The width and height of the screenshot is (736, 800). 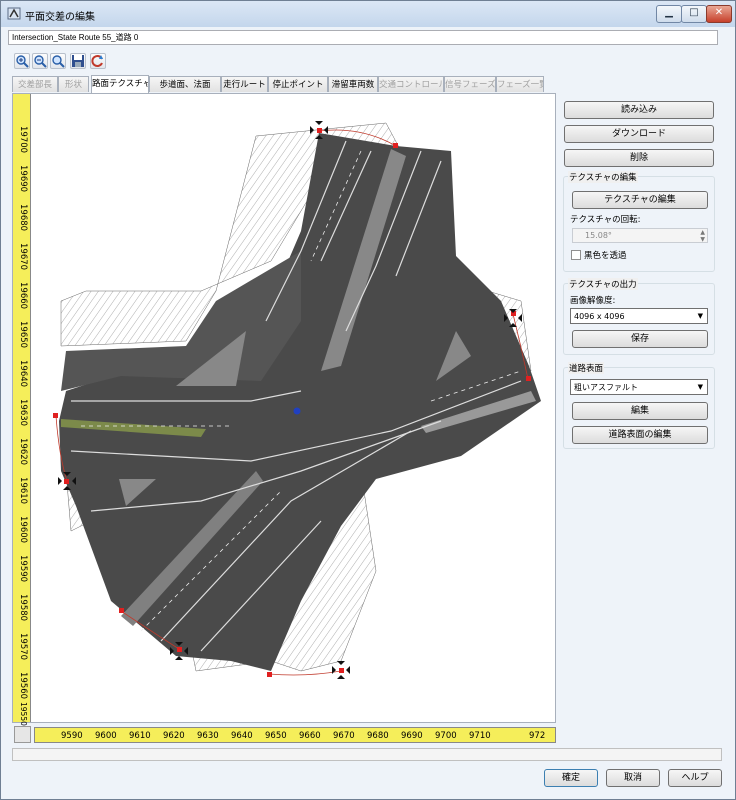 What do you see at coordinates (353, 84) in the screenshot?
I see `tab-queue-vehicles: 滞留車両数` at bounding box center [353, 84].